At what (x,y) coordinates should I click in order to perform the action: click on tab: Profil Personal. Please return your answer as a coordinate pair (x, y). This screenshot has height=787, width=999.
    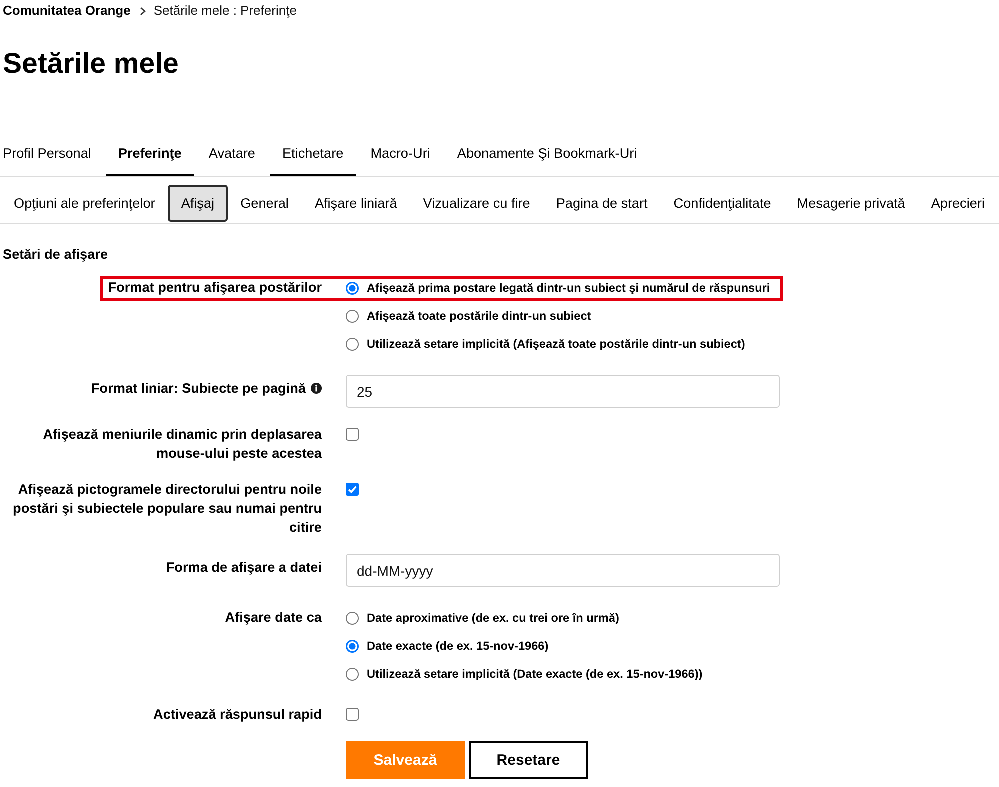
    Looking at the image, I should click on (53, 154).